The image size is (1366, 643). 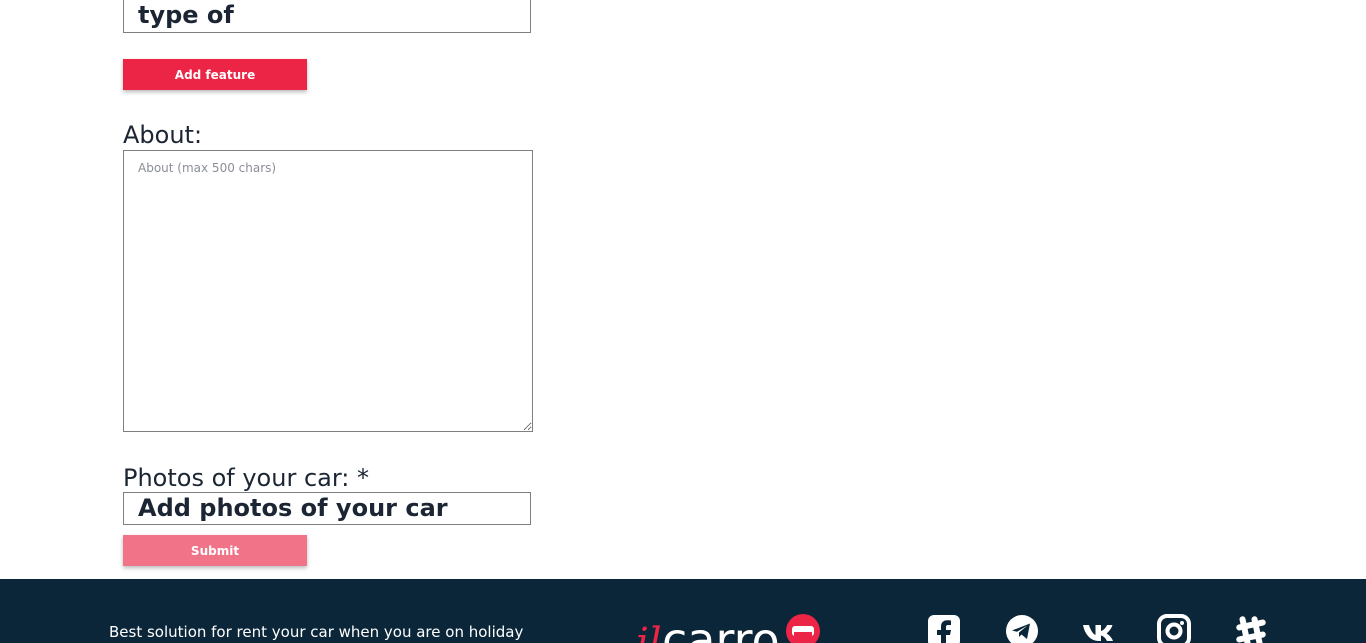 I want to click on ilcarro-logo: il carro, so click(x=731, y=626).